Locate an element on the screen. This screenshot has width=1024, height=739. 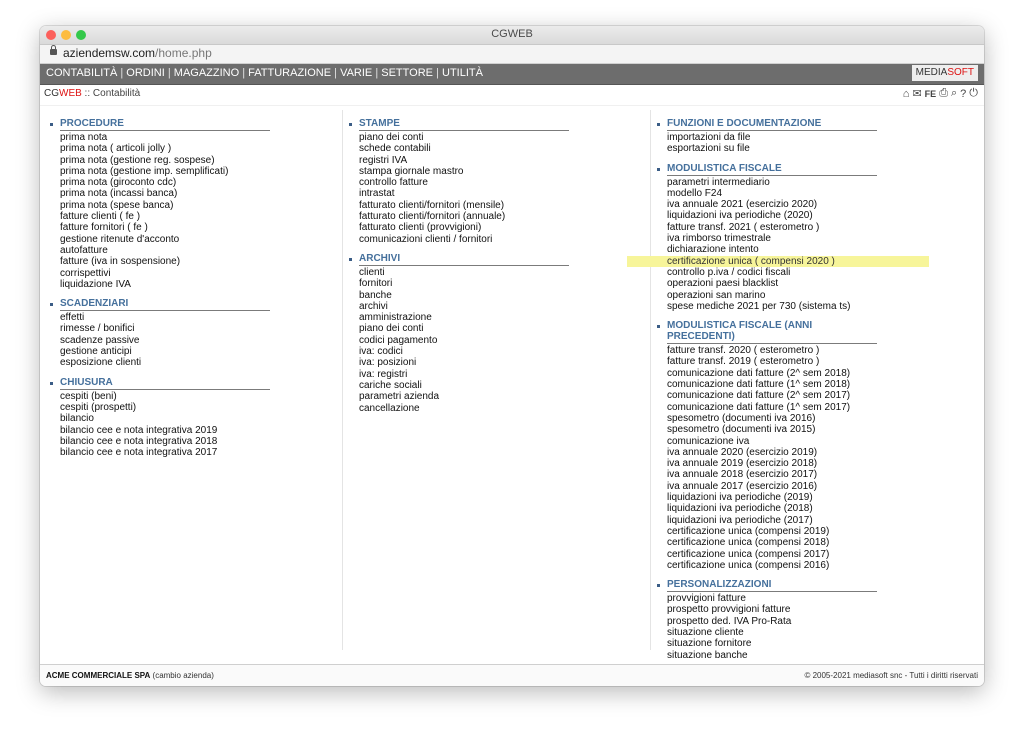
menu-link: iva: codici is located at coordinates (503, 351).